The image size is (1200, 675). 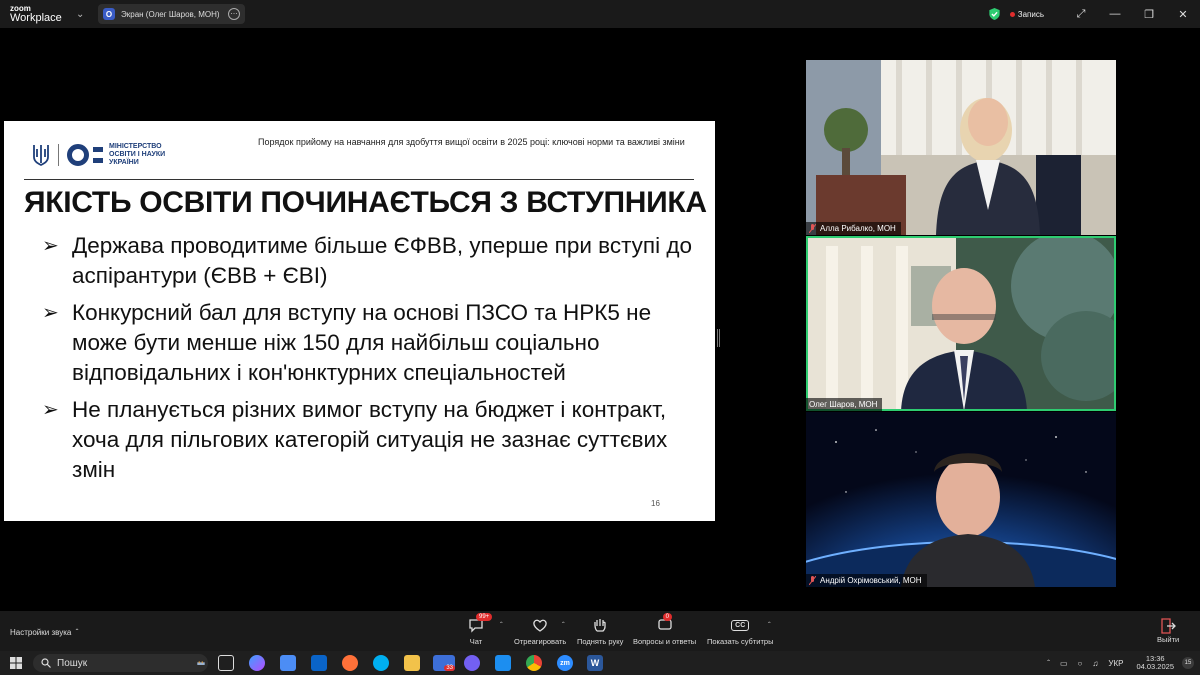 What do you see at coordinates (72, 663) in the screenshot?
I see `search-label: Пошук` at bounding box center [72, 663].